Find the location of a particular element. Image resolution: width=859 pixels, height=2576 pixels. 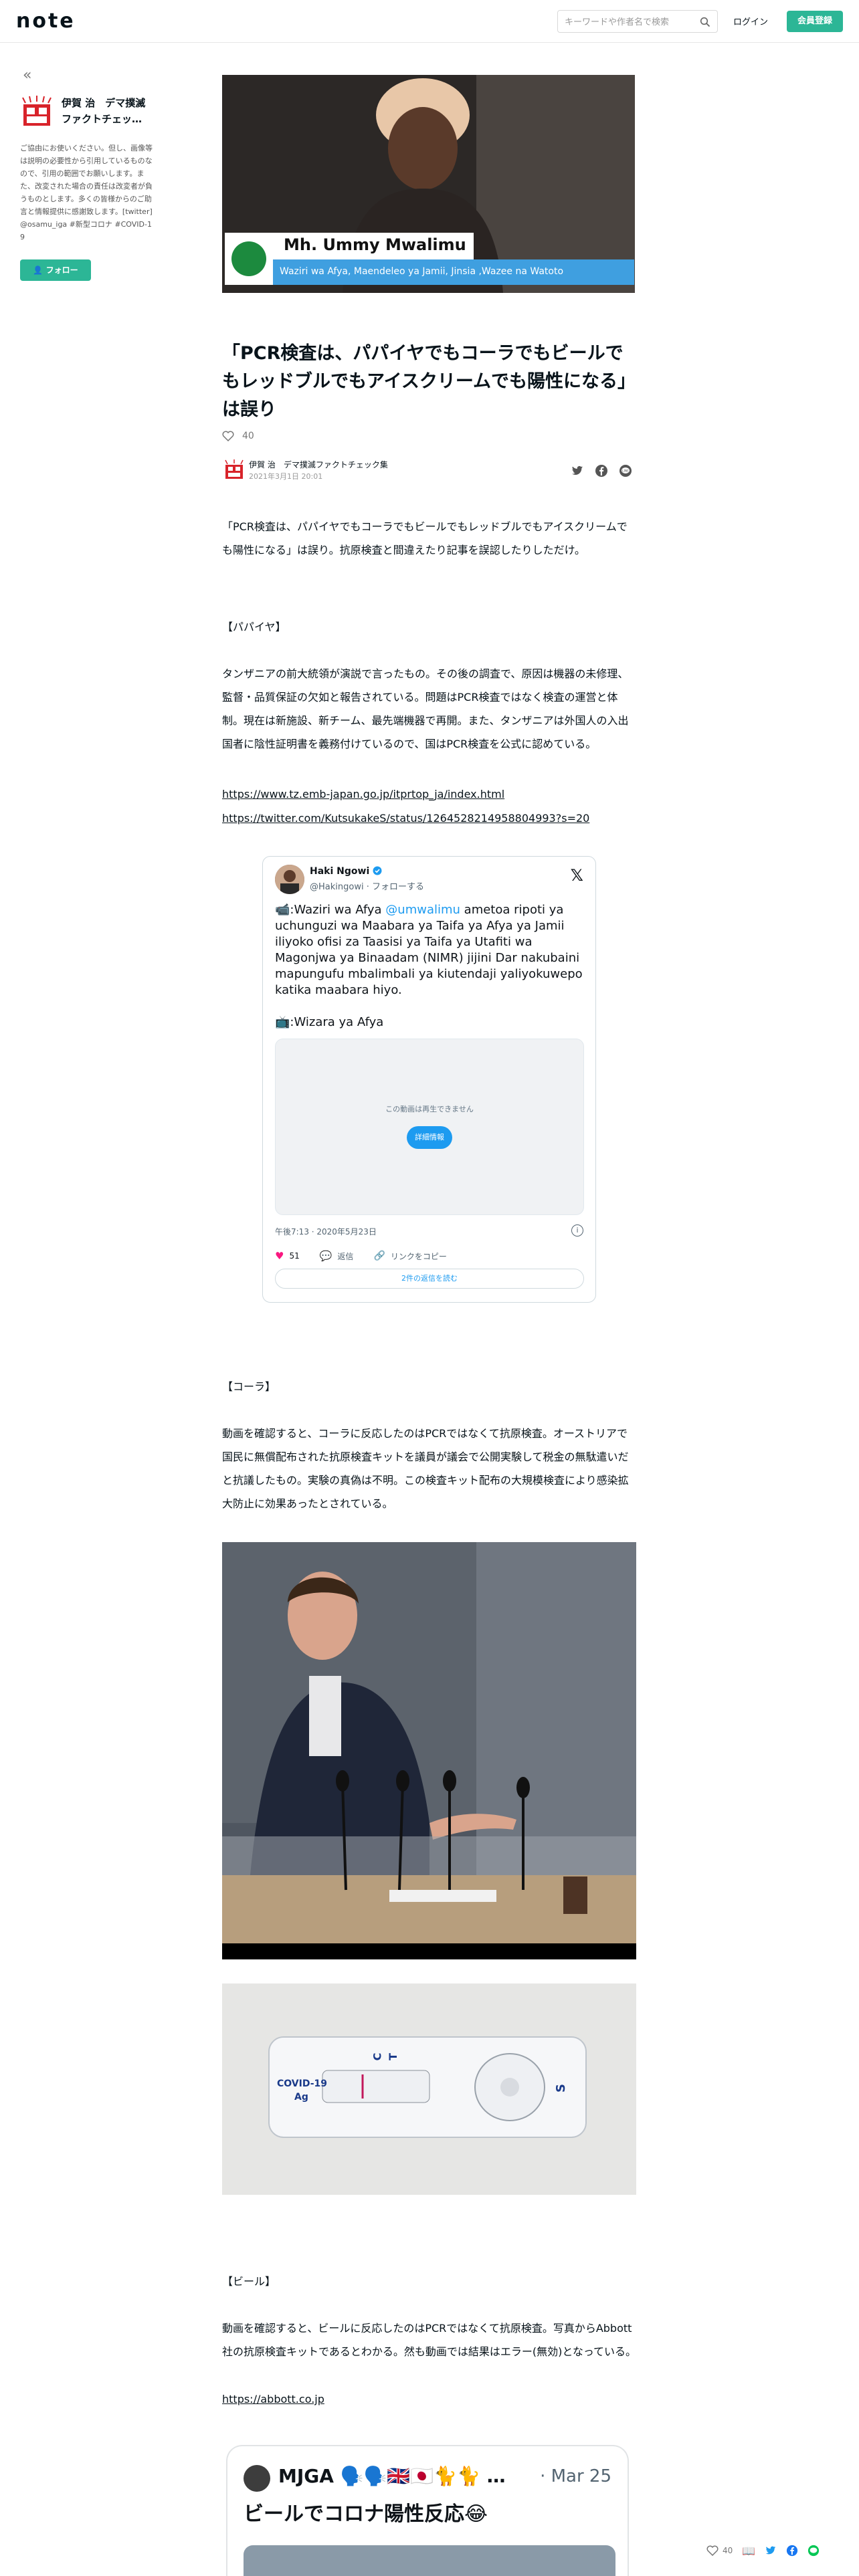

verified-badge-icon is located at coordinates (378, 870).